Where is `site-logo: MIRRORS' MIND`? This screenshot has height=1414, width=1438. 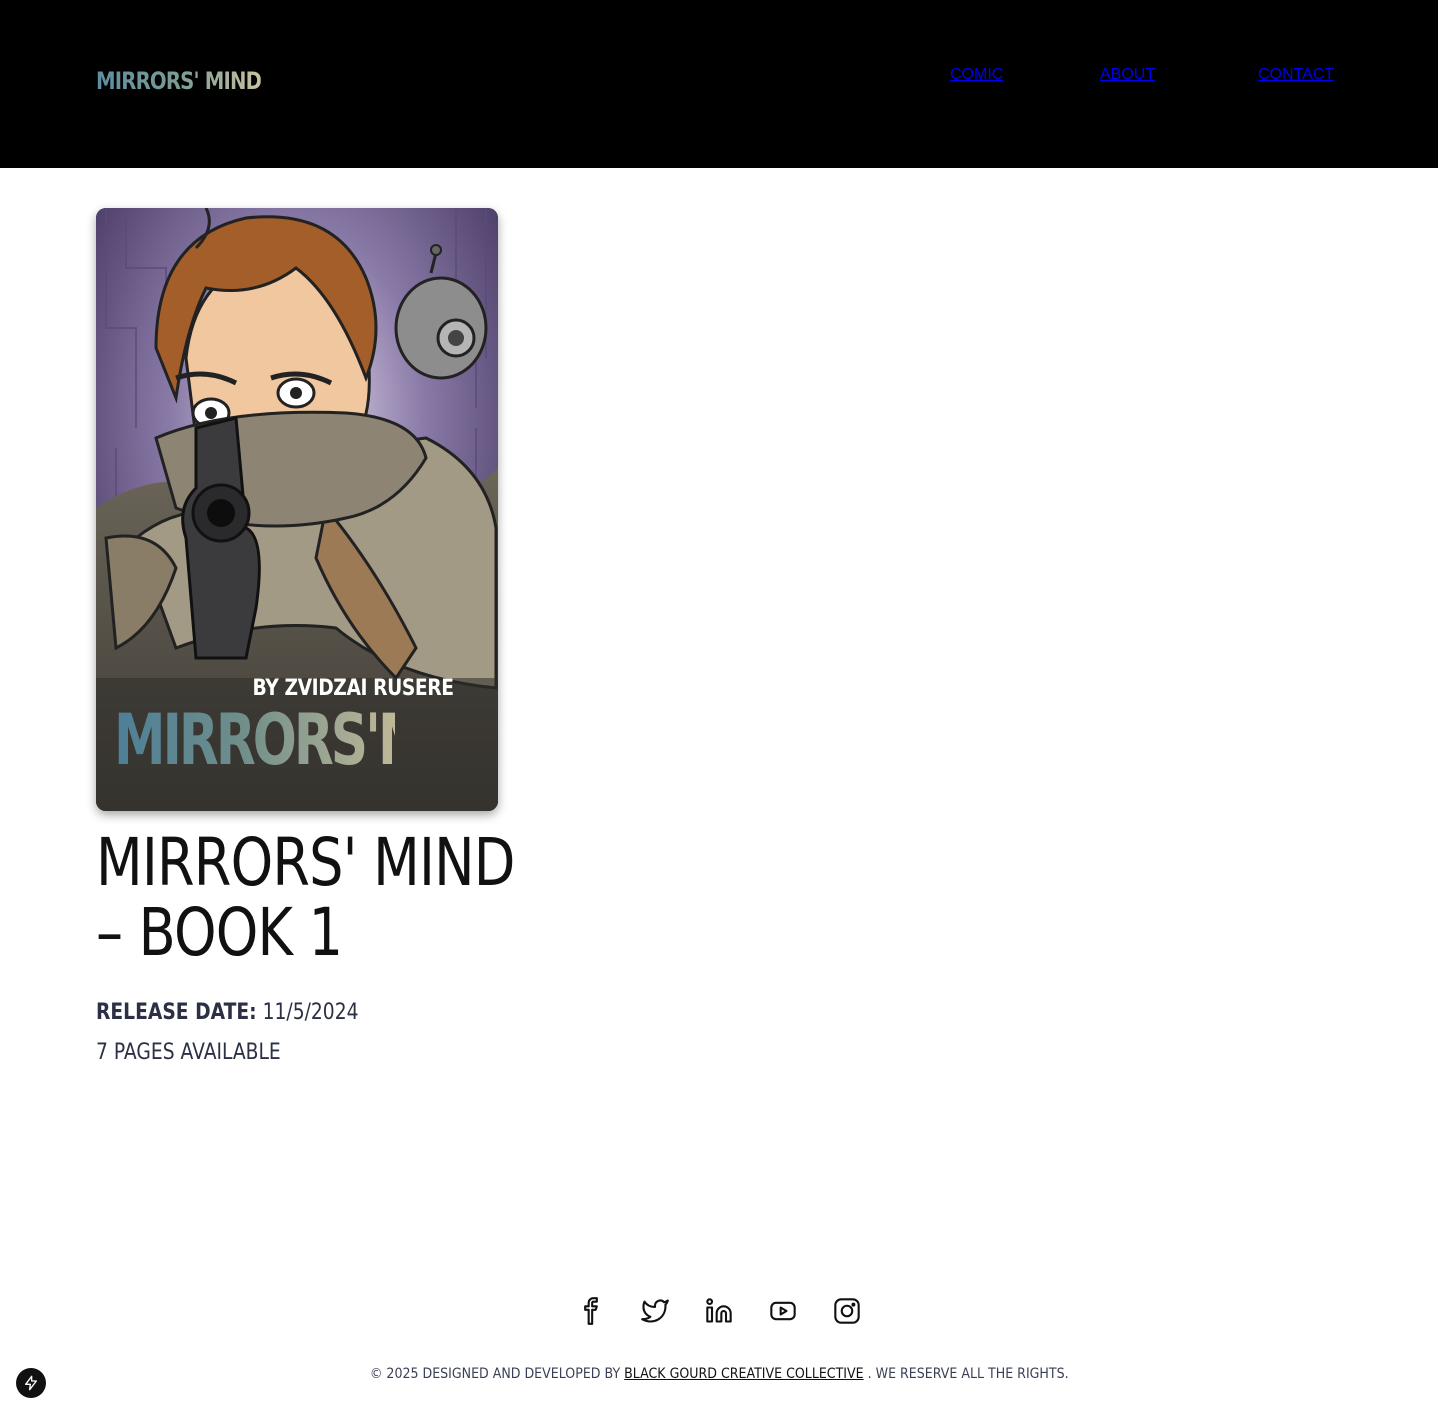
site-logo: MIRRORS' MIND is located at coordinates (179, 81).